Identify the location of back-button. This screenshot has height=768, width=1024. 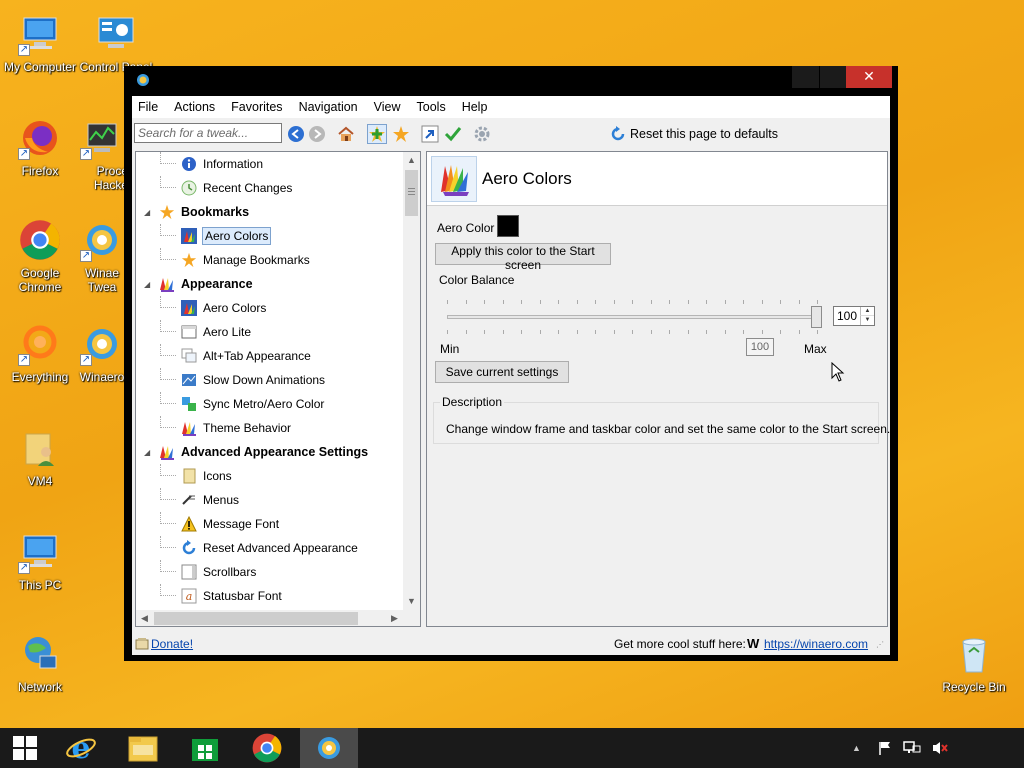
(296, 134).